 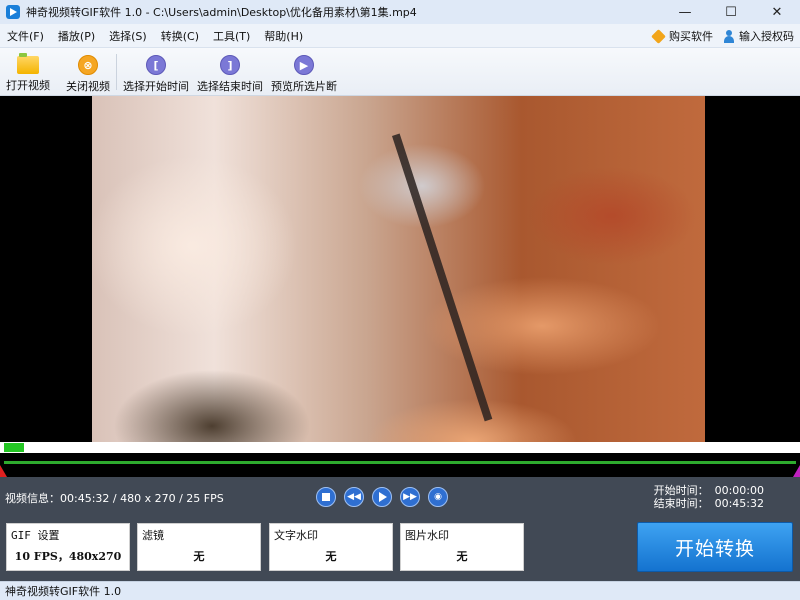 What do you see at coordinates (681, 503) in the screenshot?
I see `end-time-label: 结束时间：` at bounding box center [681, 503].